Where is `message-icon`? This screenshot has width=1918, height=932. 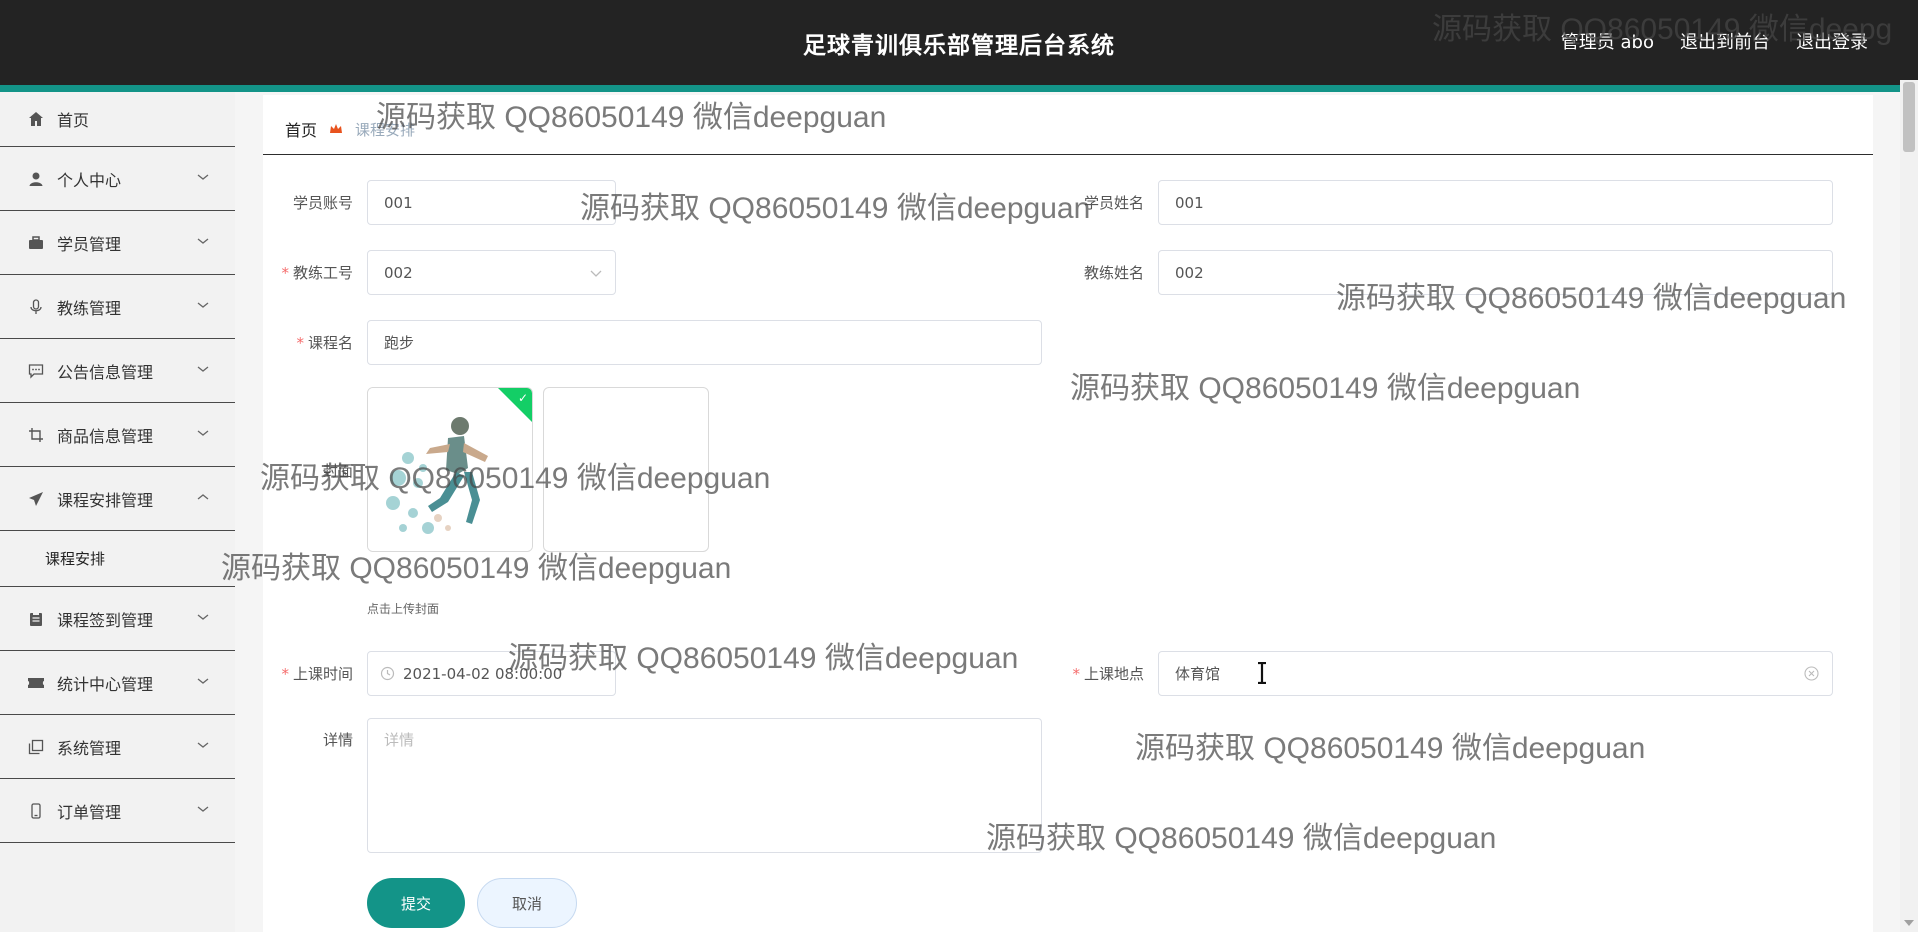
message-icon is located at coordinates (36, 371).